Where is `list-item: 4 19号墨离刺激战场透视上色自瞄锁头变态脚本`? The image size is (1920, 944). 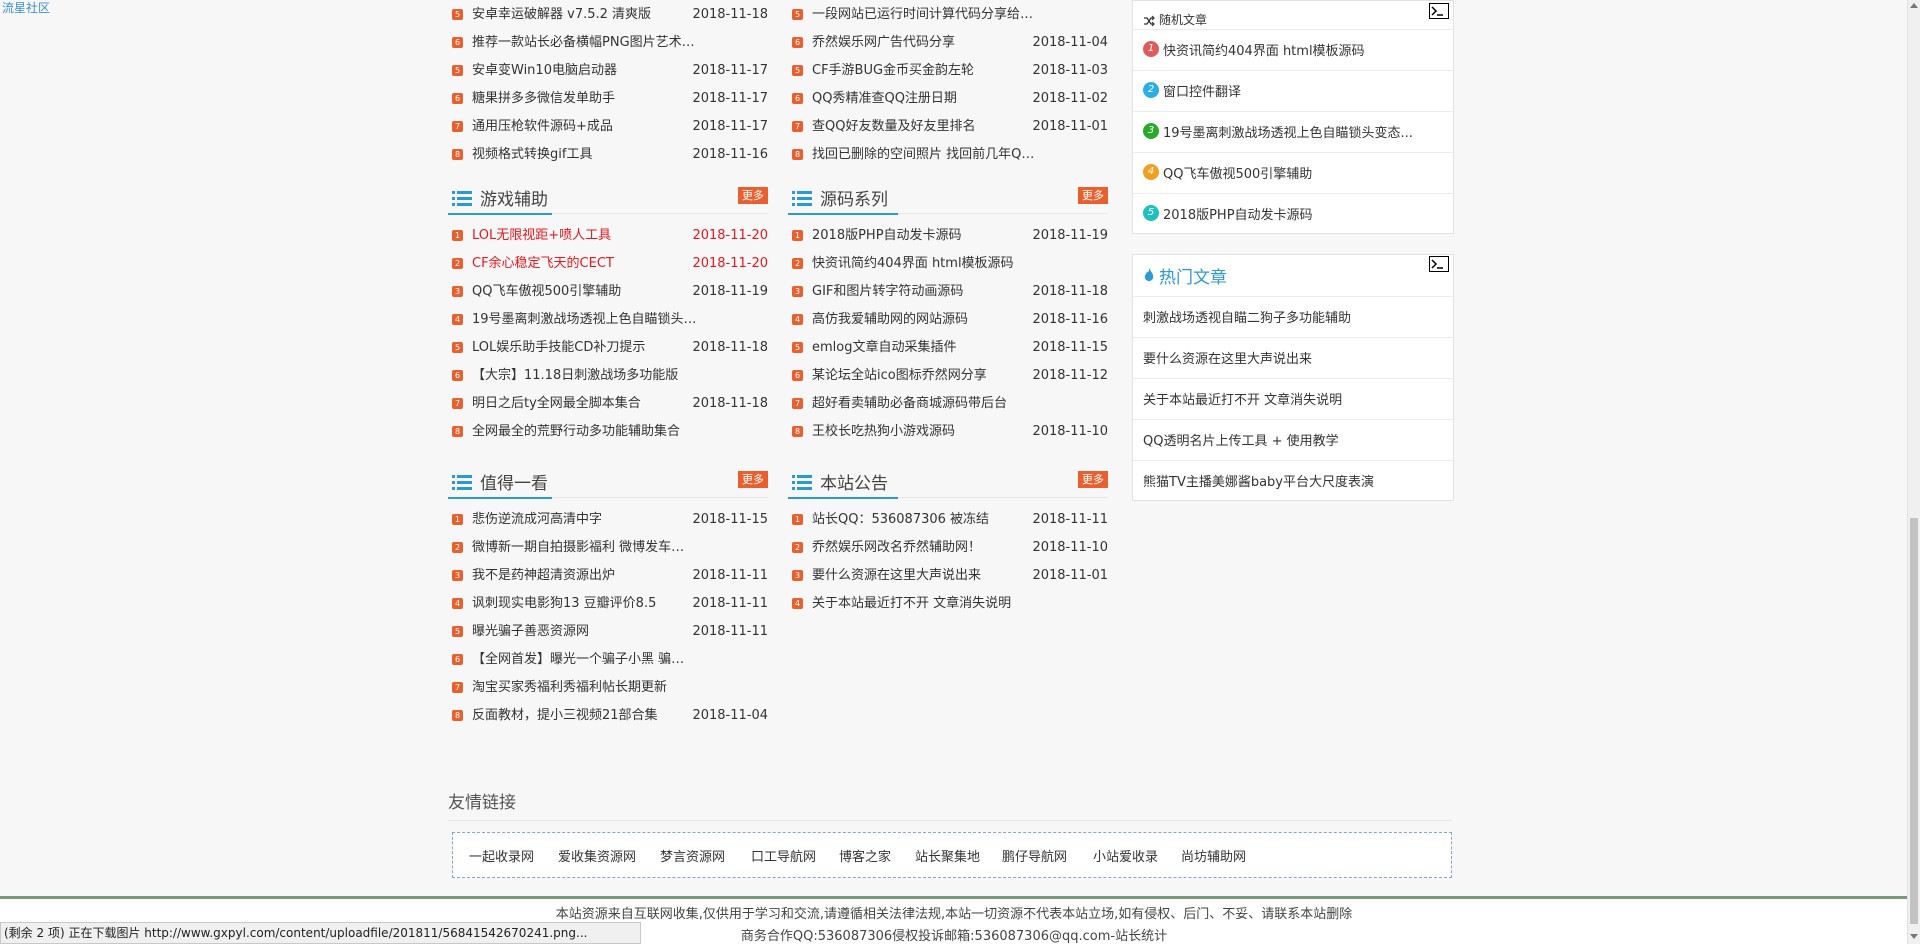 list-item: 4 19号墨离刺激战场透视上色自瞄锁头变态脚本 is located at coordinates (608, 320).